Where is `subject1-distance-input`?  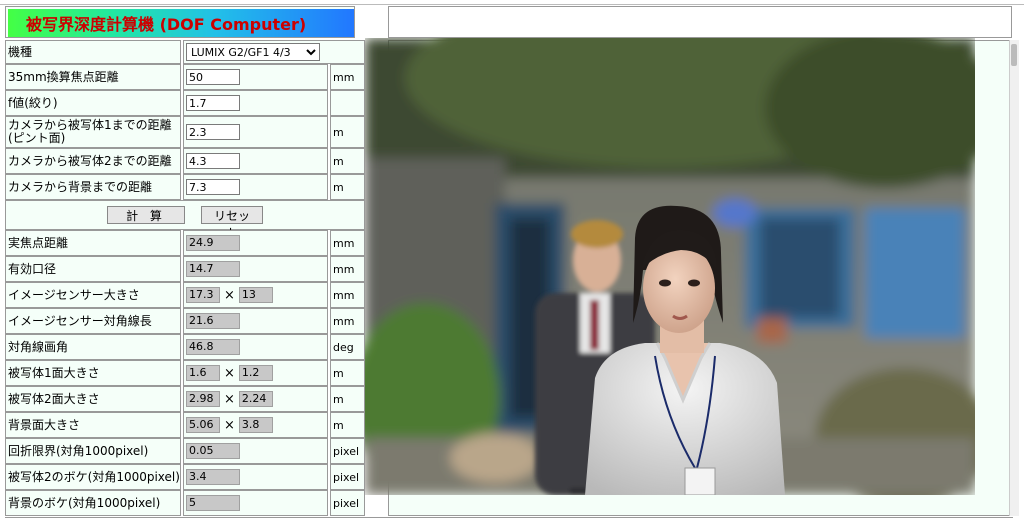 subject1-distance-input is located at coordinates (213, 132).